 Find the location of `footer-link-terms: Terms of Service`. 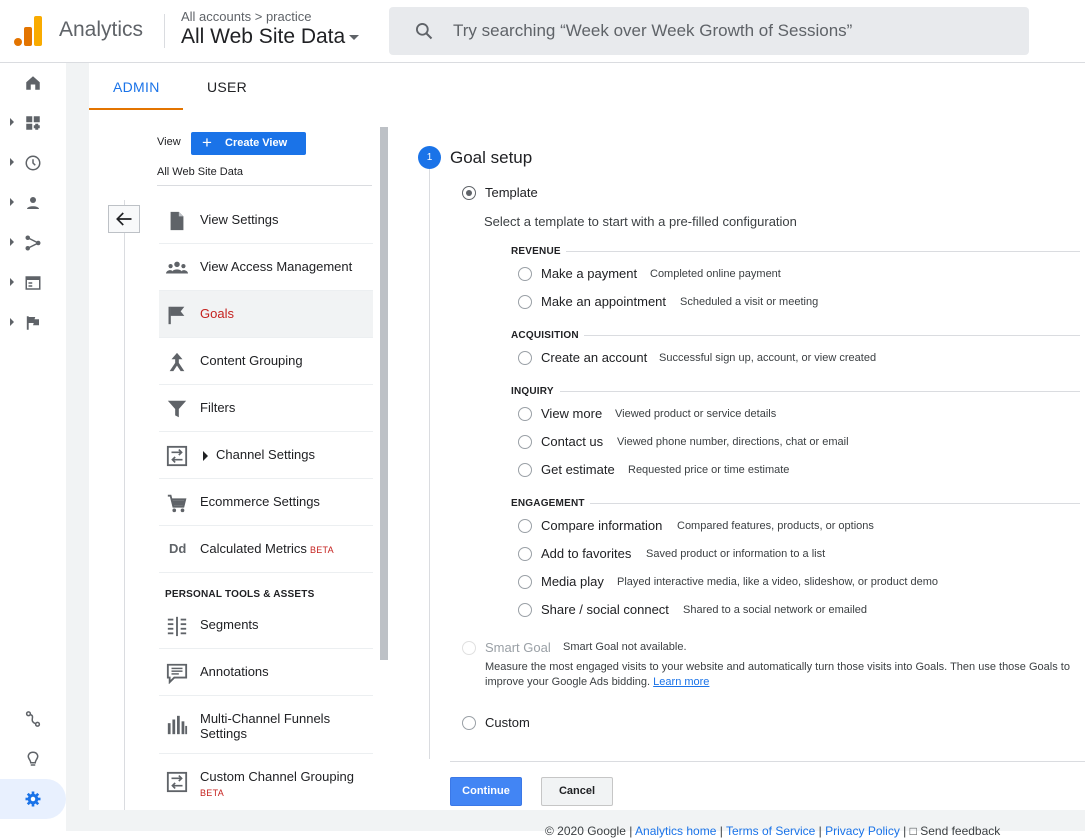

footer-link-terms: Terms of Service is located at coordinates (770, 831).